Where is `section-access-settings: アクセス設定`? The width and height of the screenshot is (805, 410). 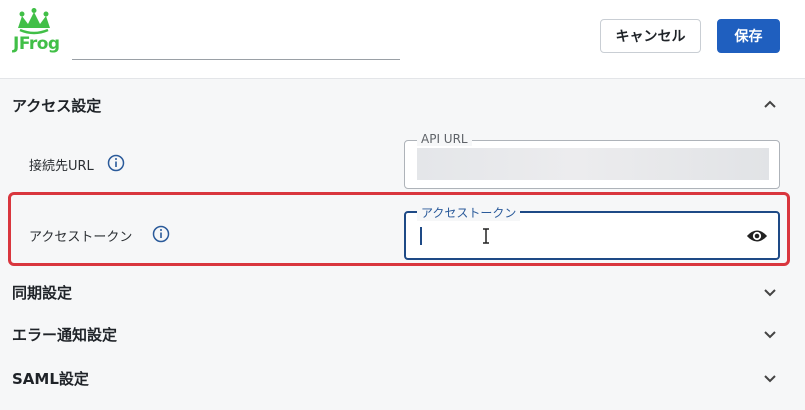
section-access-settings: アクセス設定 is located at coordinates (402, 105).